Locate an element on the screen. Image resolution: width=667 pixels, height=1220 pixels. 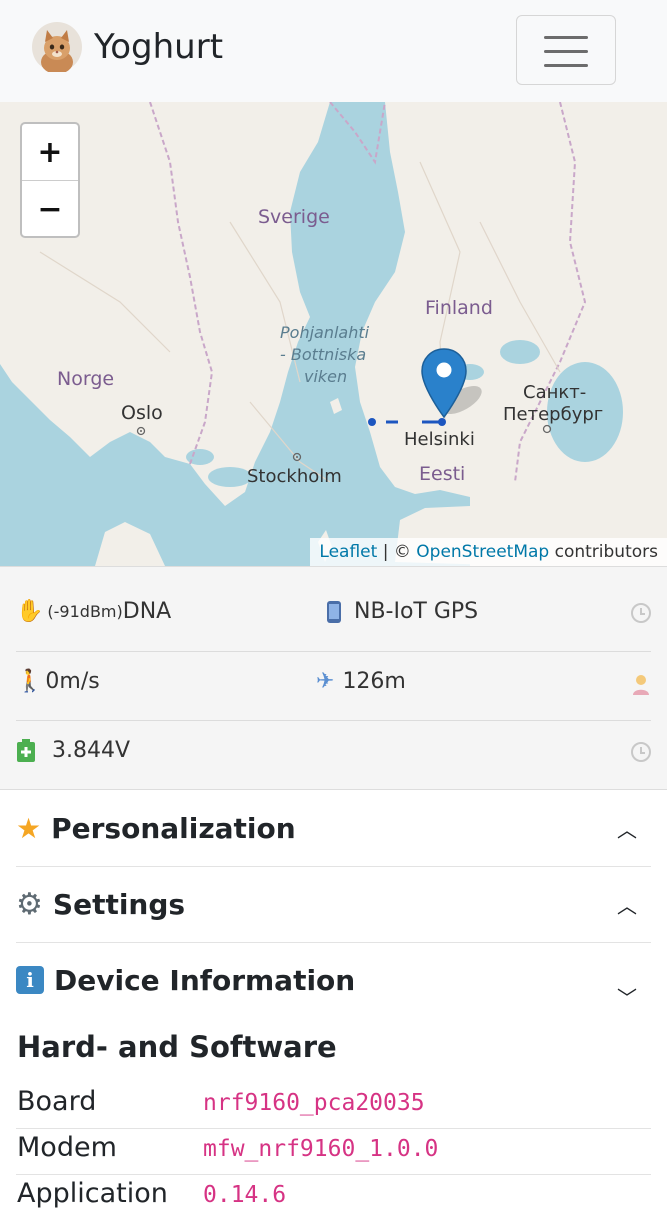
table-row: Modem mfw_nrf9160_1.0.0 is located at coordinates (333, 1151).